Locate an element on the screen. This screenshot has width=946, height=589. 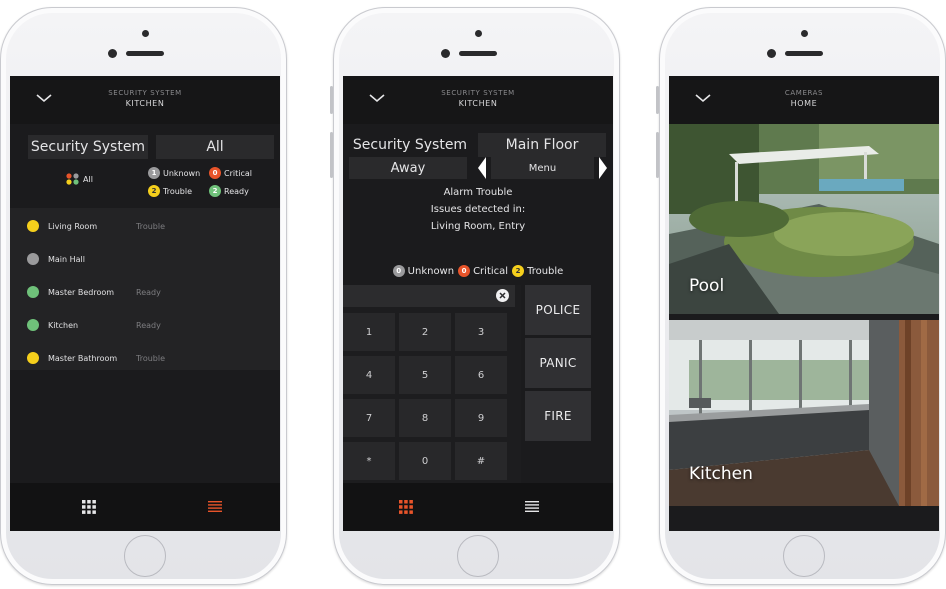
key-7: 7 is located at coordinates (369, 418).